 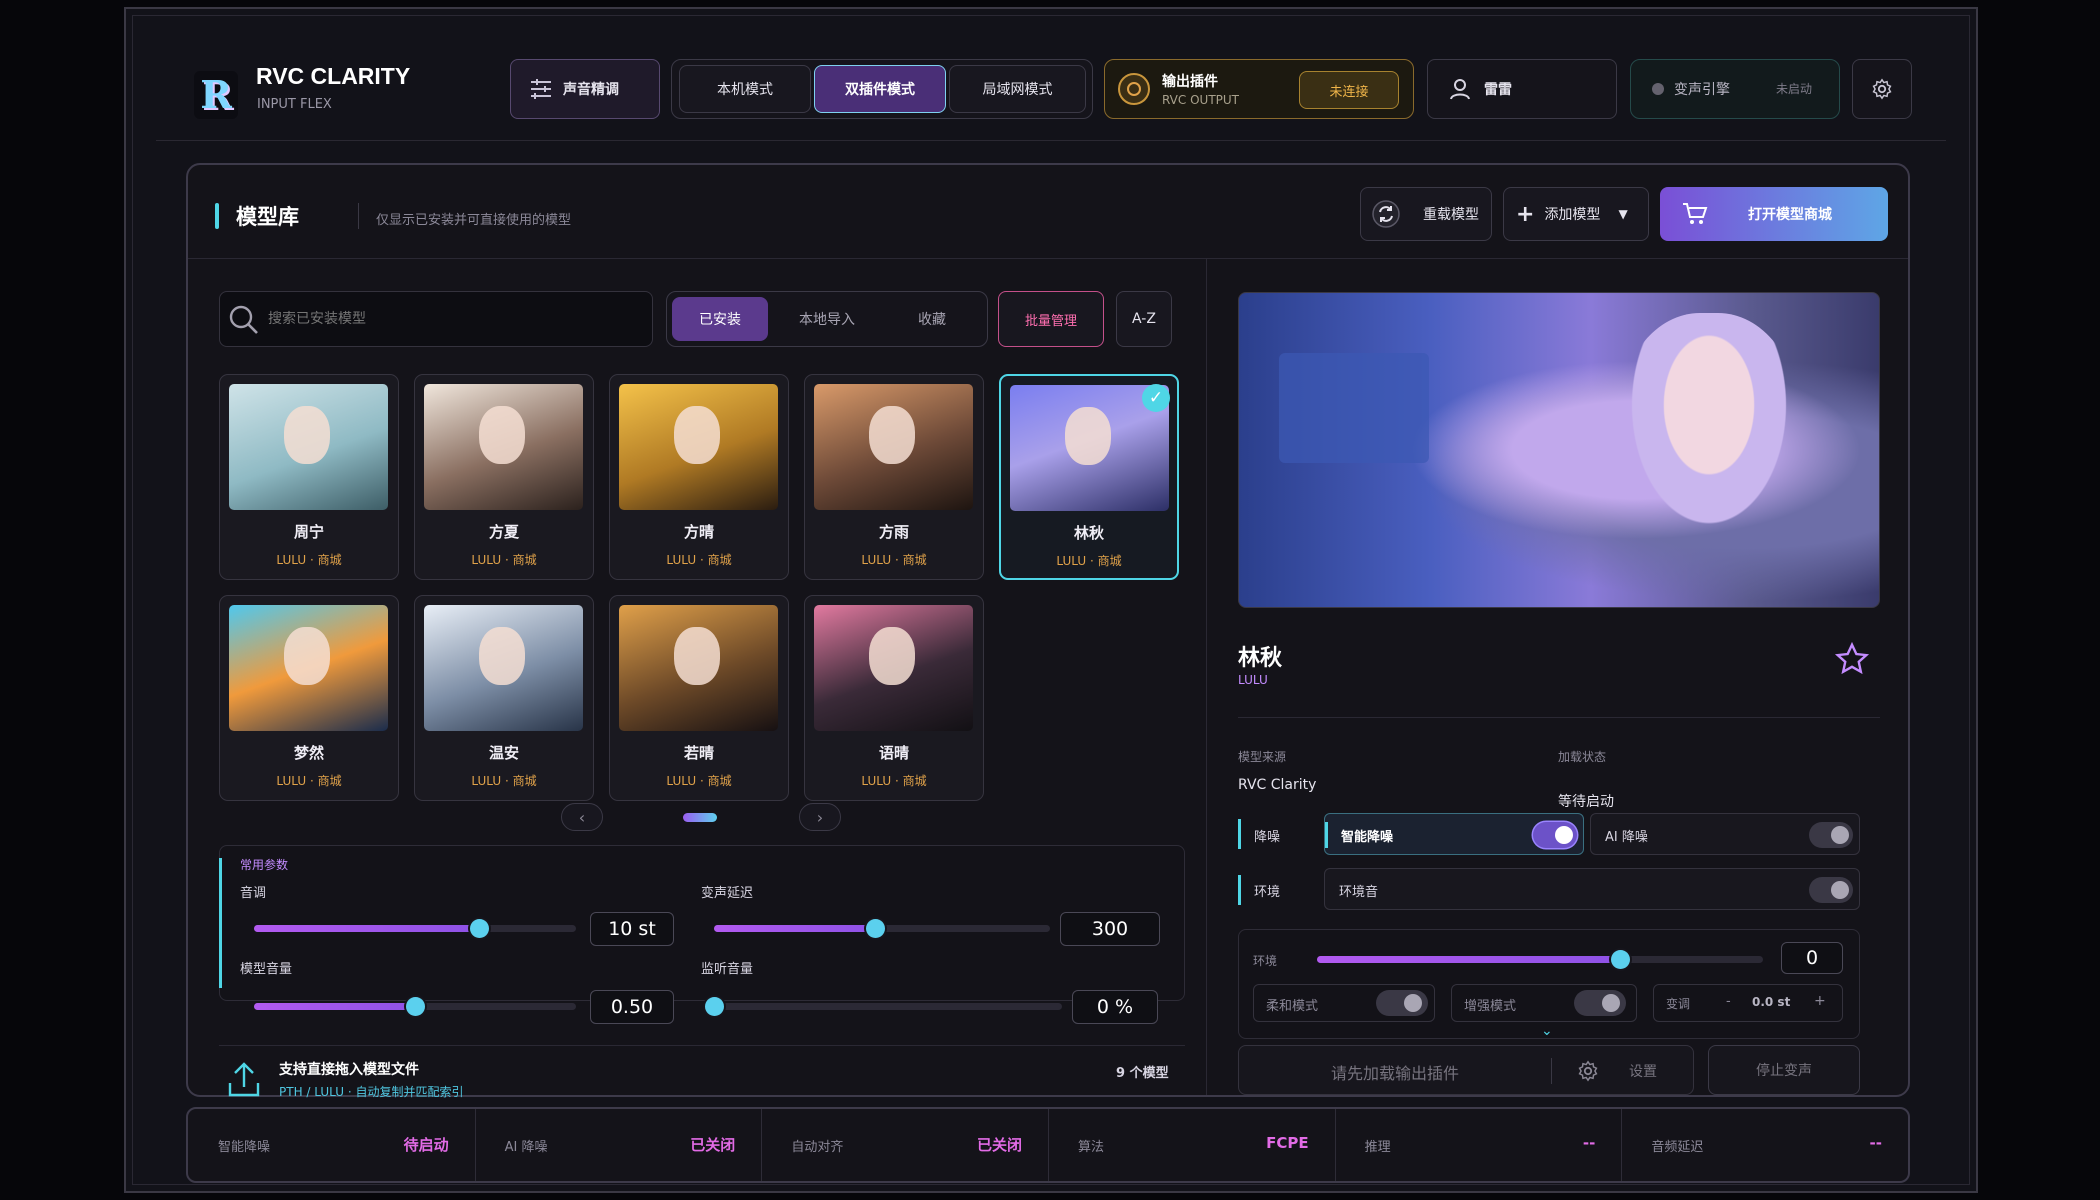 I want to click on model-card: 梦然 LULU · 商城, so click(x=309, y=698).